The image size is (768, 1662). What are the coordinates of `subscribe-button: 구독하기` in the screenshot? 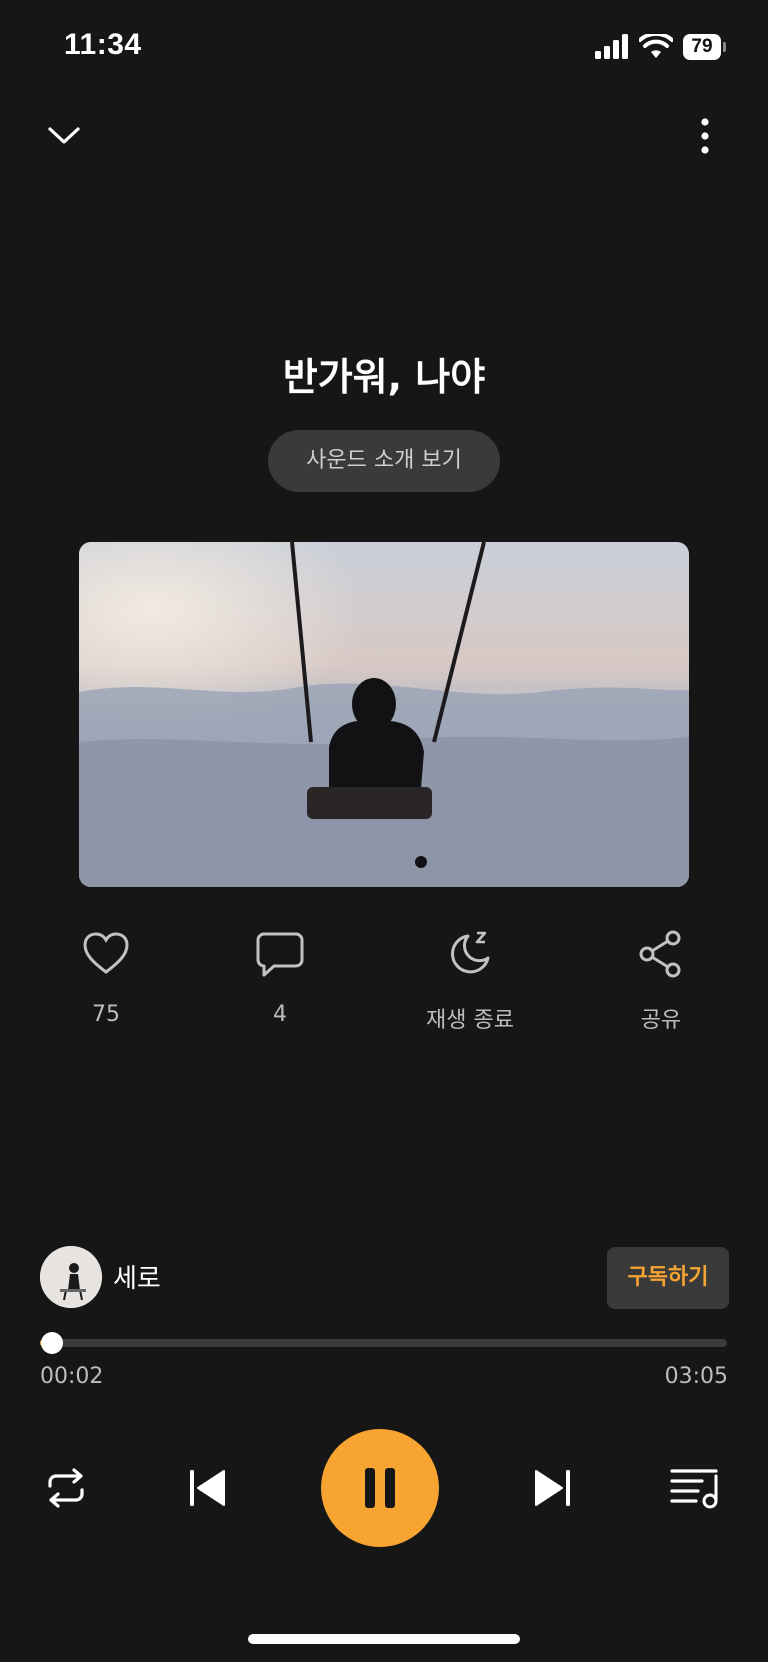 It's located at (668, 1278).